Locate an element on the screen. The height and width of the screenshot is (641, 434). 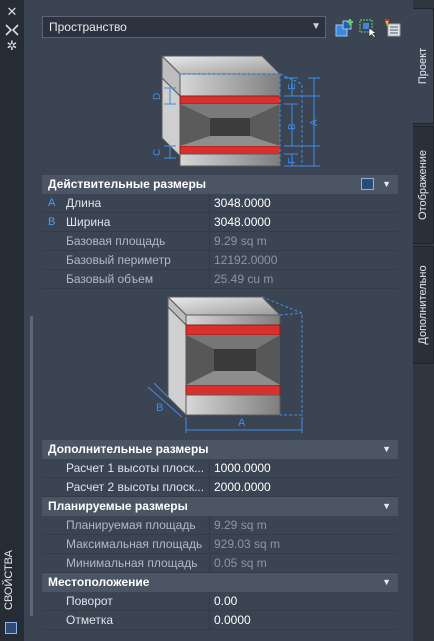
property-value: 12192.0000 is located at coordinates (246, 260).